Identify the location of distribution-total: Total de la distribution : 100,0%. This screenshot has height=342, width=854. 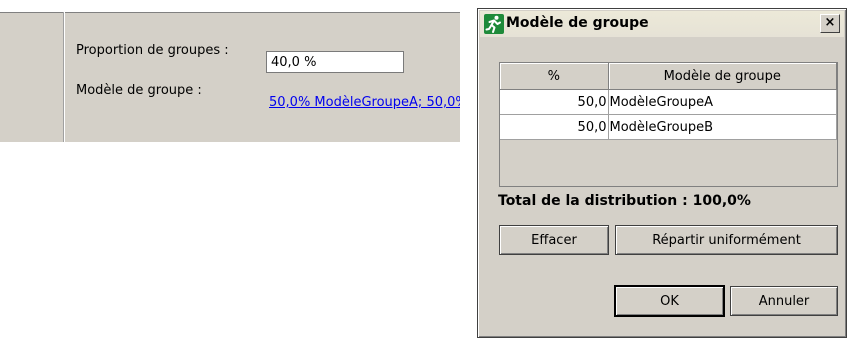
(624, 201).